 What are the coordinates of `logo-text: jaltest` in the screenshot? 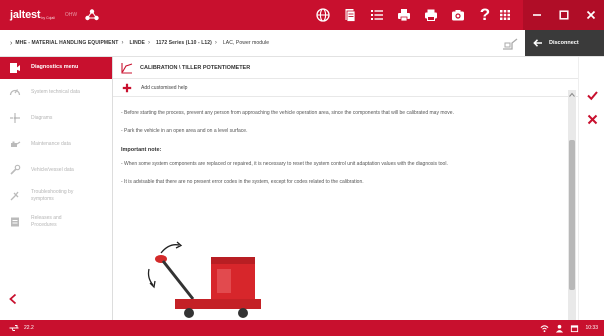 It's located at (25, 15).